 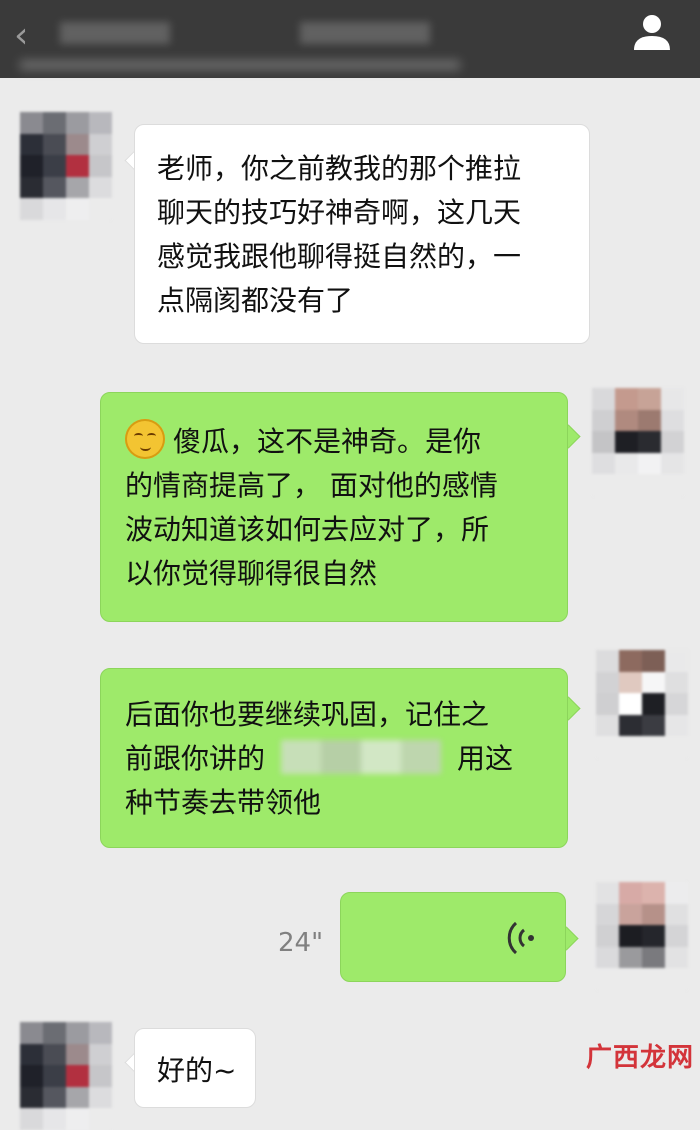 I want to click on user-profile-icon, so click(x=652, y=32).